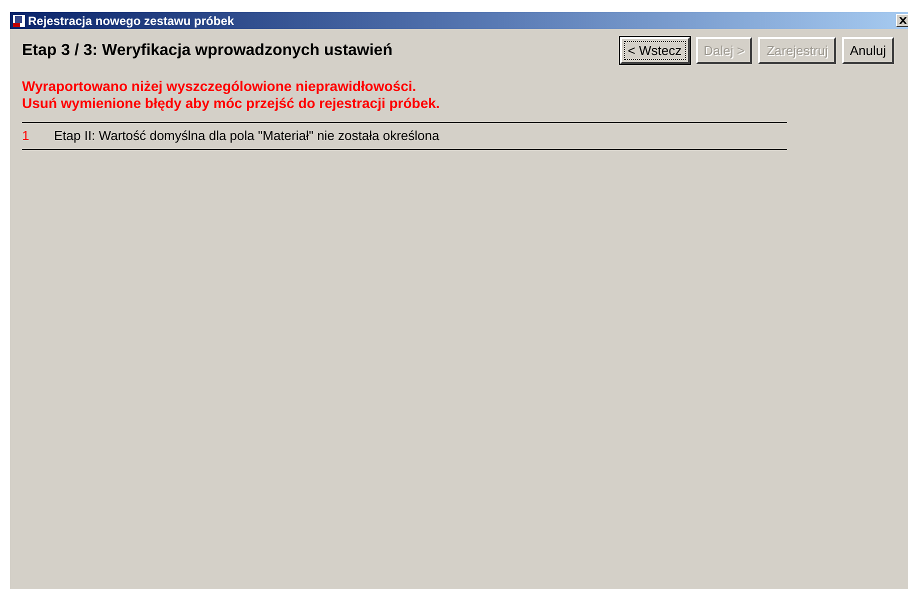 This screenshot has height=589, width=908. Describe the element at coordinates (132, 21) in the screenshot. I see `window-title: Rejestracja nowego zestawu próbek` at that location.